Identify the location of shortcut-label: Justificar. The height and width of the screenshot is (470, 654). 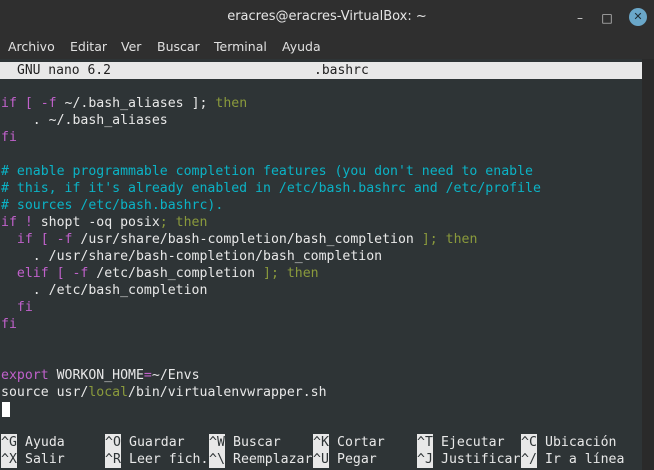
(480, 459).